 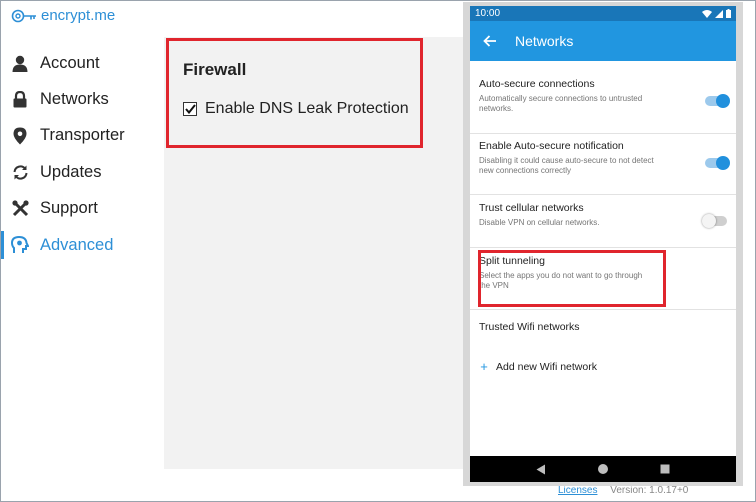 I want to click on back-triangle-icon, so click(x=541, y=469).